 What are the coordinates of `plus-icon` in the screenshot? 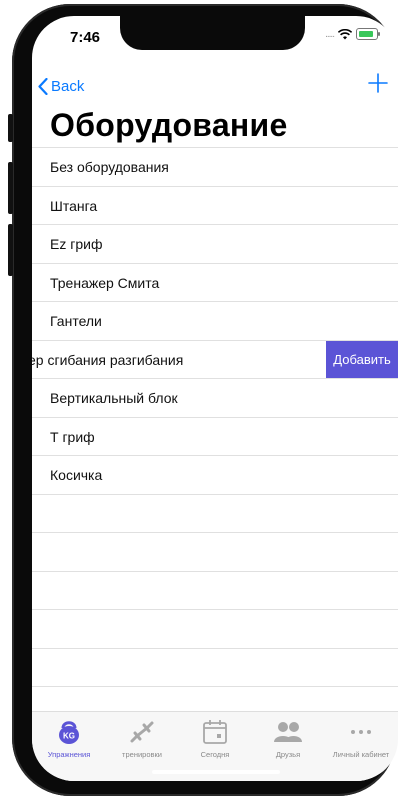 It's located at (378, 83).